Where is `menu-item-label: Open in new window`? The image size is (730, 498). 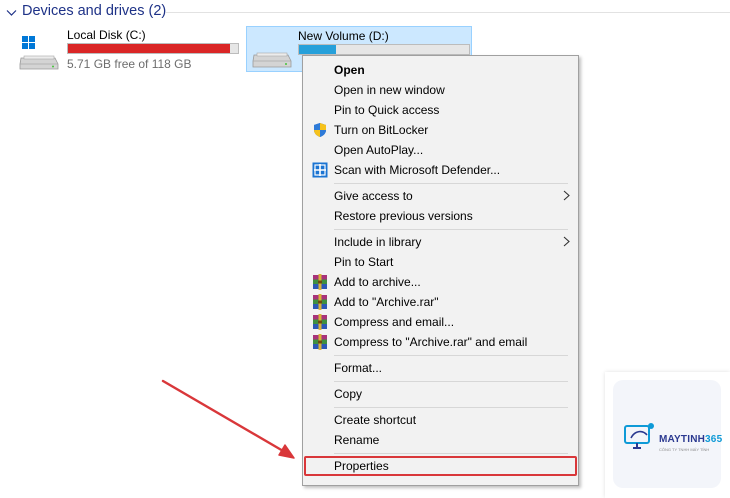 menu-item-label: Open in new window is located at coordinates (389, 90).